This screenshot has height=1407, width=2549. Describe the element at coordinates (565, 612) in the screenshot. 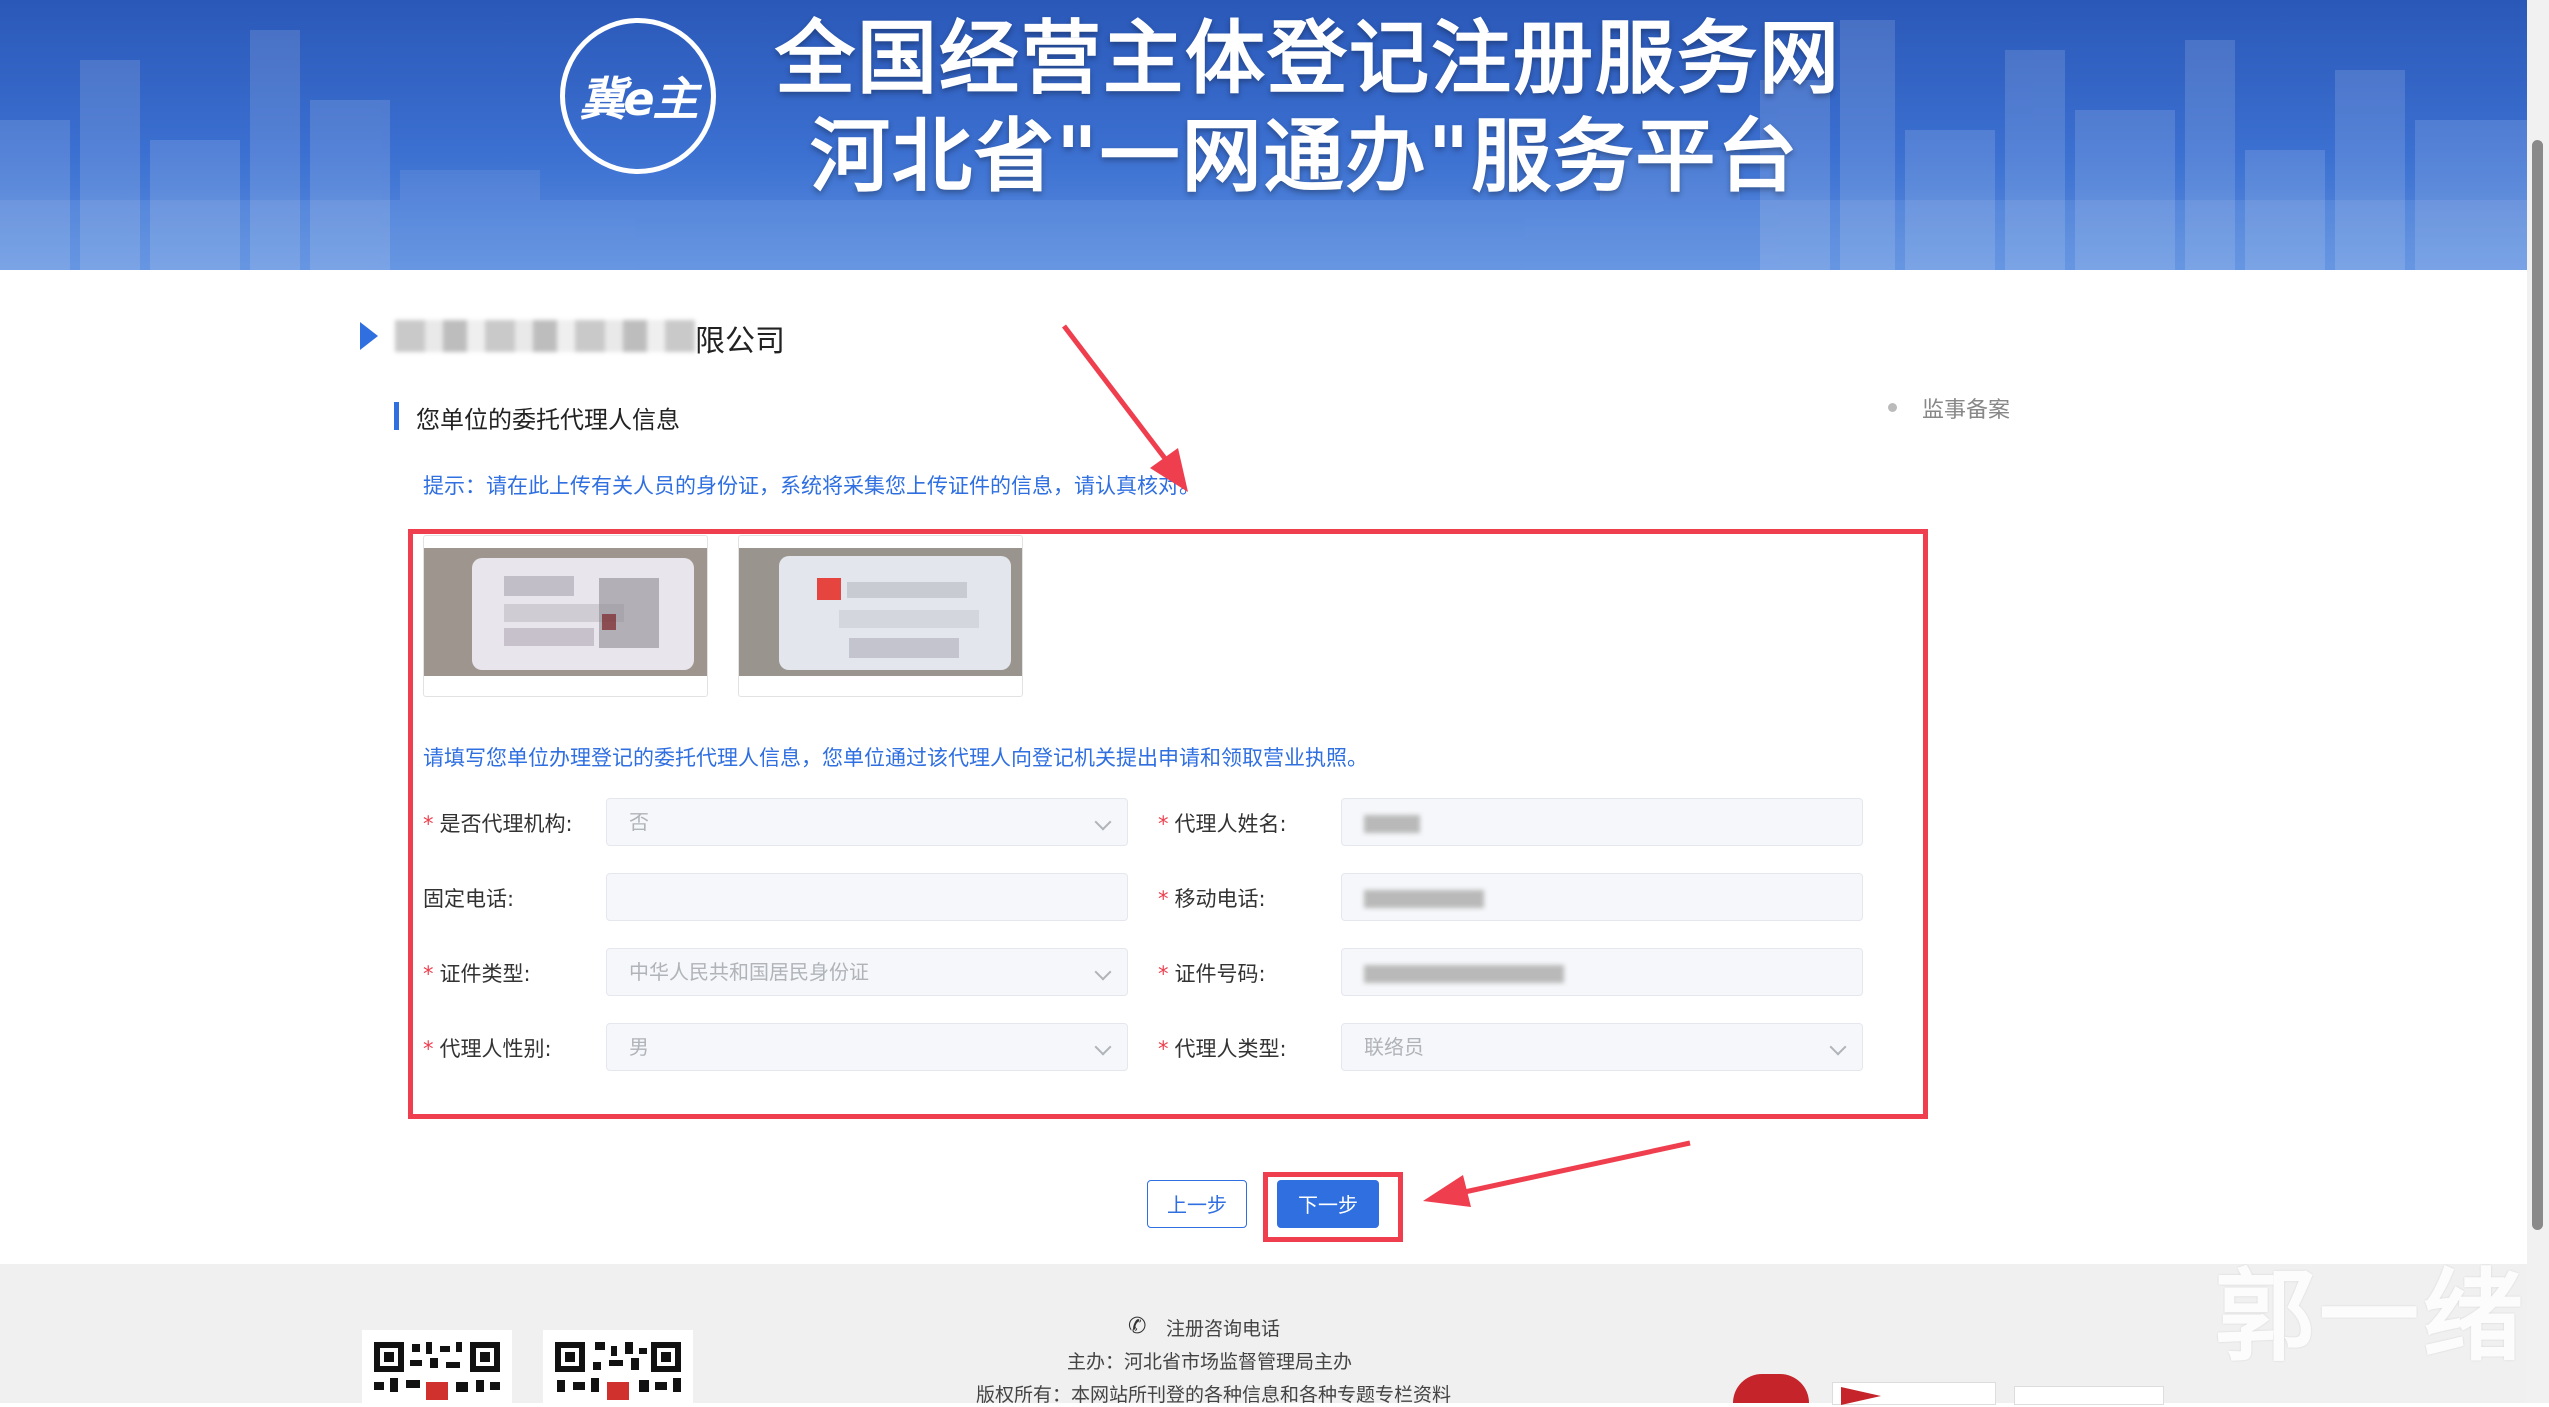

I see `id-card-front-image` at that location.